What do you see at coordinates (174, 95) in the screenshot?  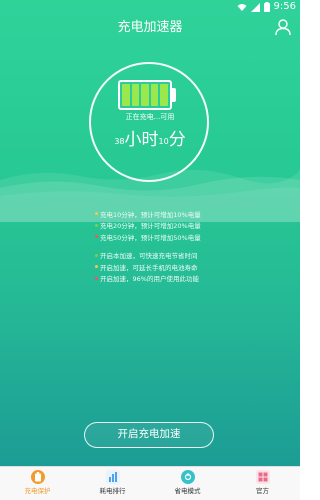 I see `battery-cap` at bounding box center [174, 95].